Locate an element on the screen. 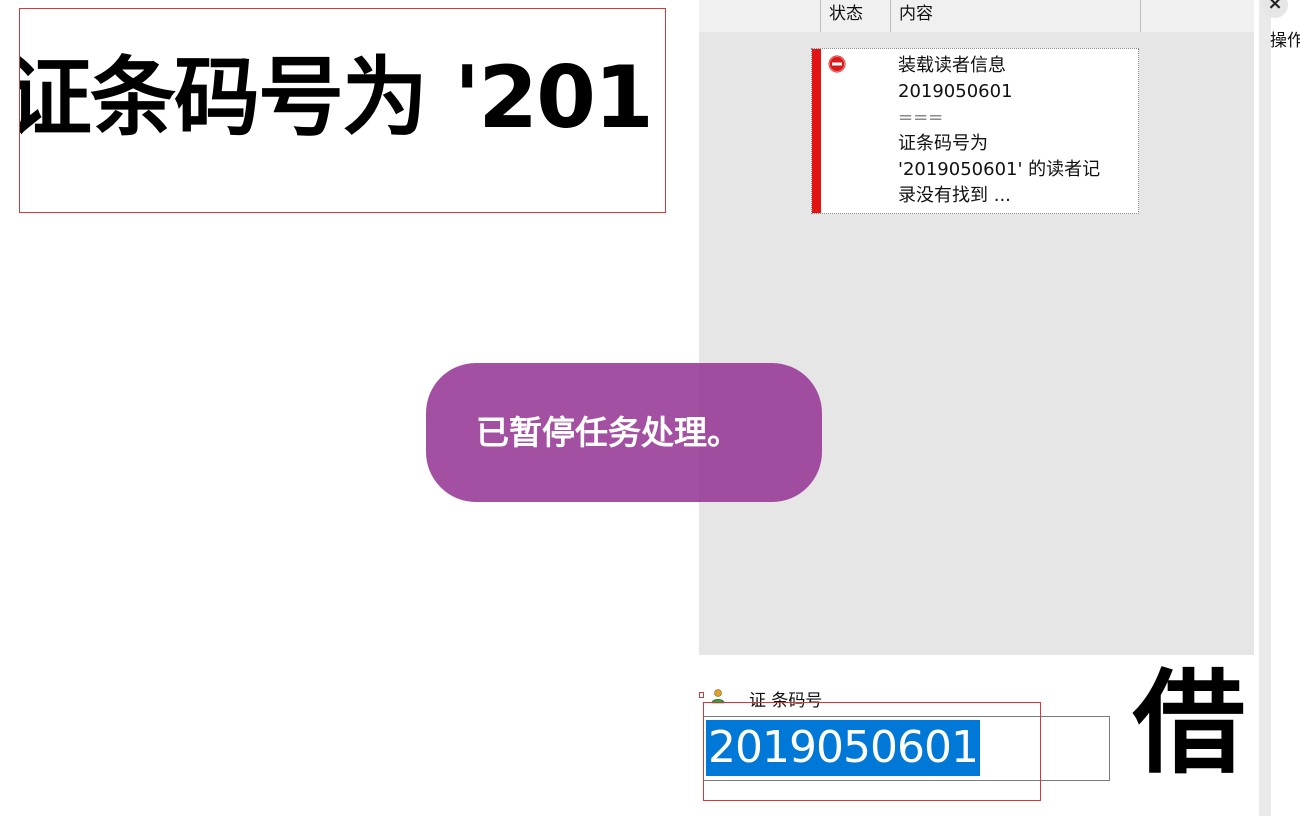 The image size is (1300, 816). message-line: 装载读者信息 is located at coordinates (952, 65).